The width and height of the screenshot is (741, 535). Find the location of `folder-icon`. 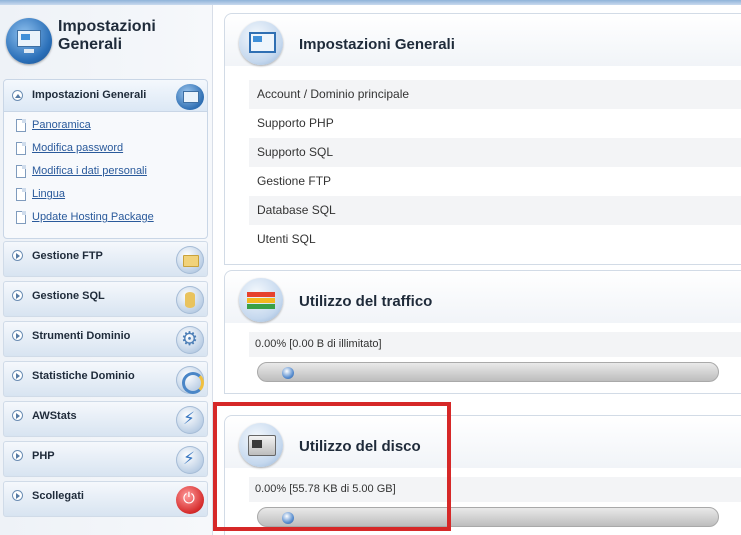

folder-icon is located at coordinates (190, 260).